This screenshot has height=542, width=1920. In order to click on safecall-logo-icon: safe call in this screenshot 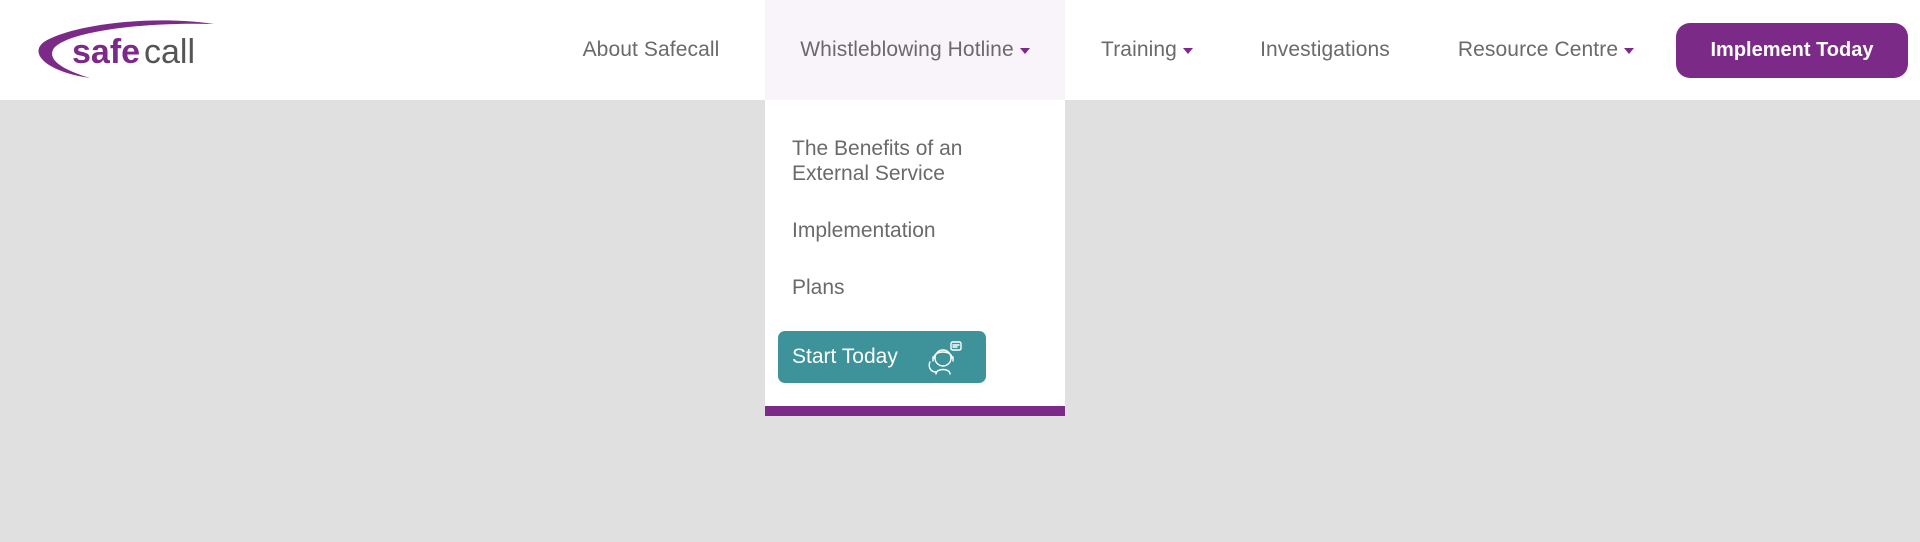, I will do `click(126, 49)`.